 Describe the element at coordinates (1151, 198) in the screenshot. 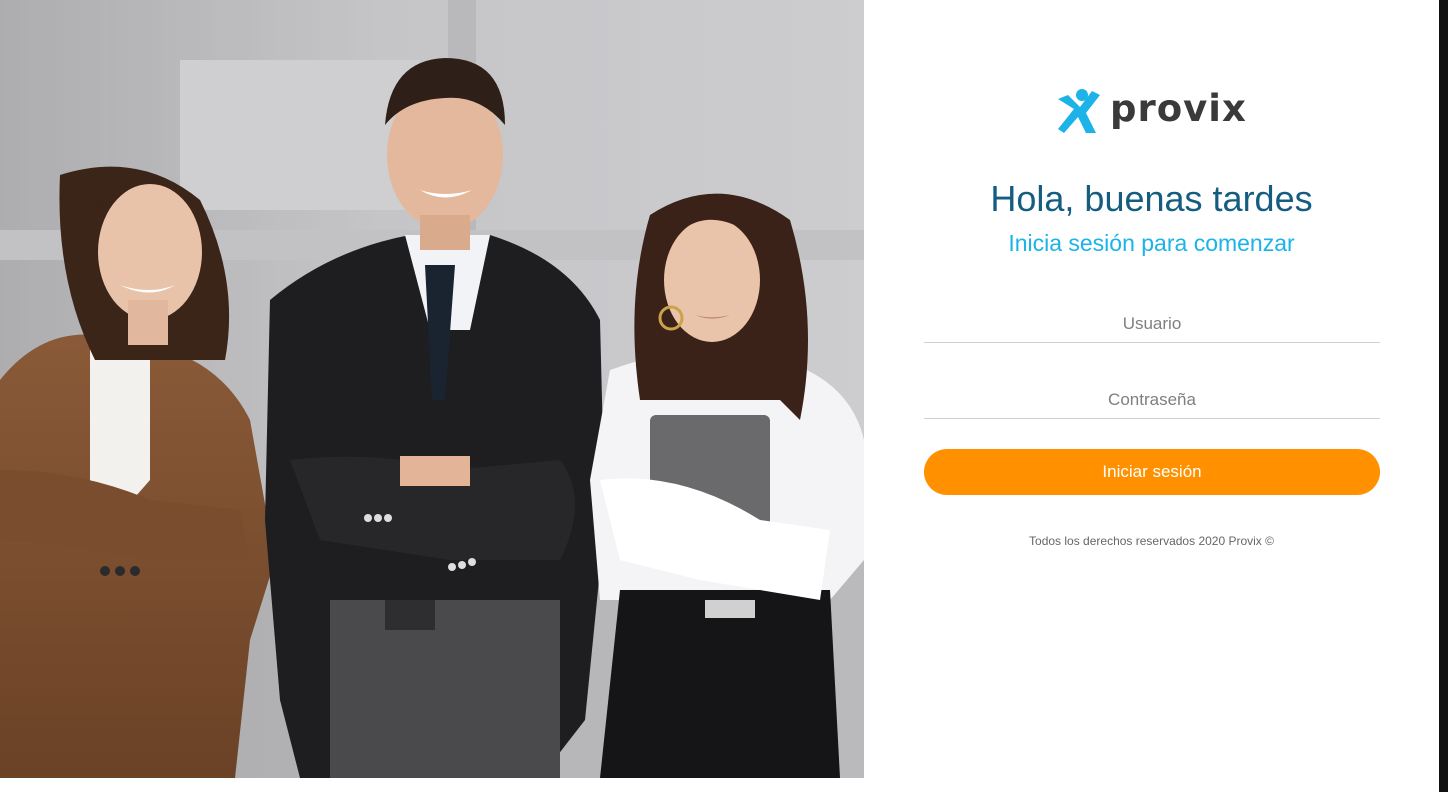

I see `greeting-title: Hola, buenas tardes` at that location.